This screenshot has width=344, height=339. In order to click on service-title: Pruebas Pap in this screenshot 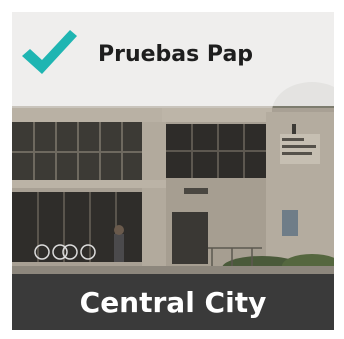, I will do `click(176, 54)`.